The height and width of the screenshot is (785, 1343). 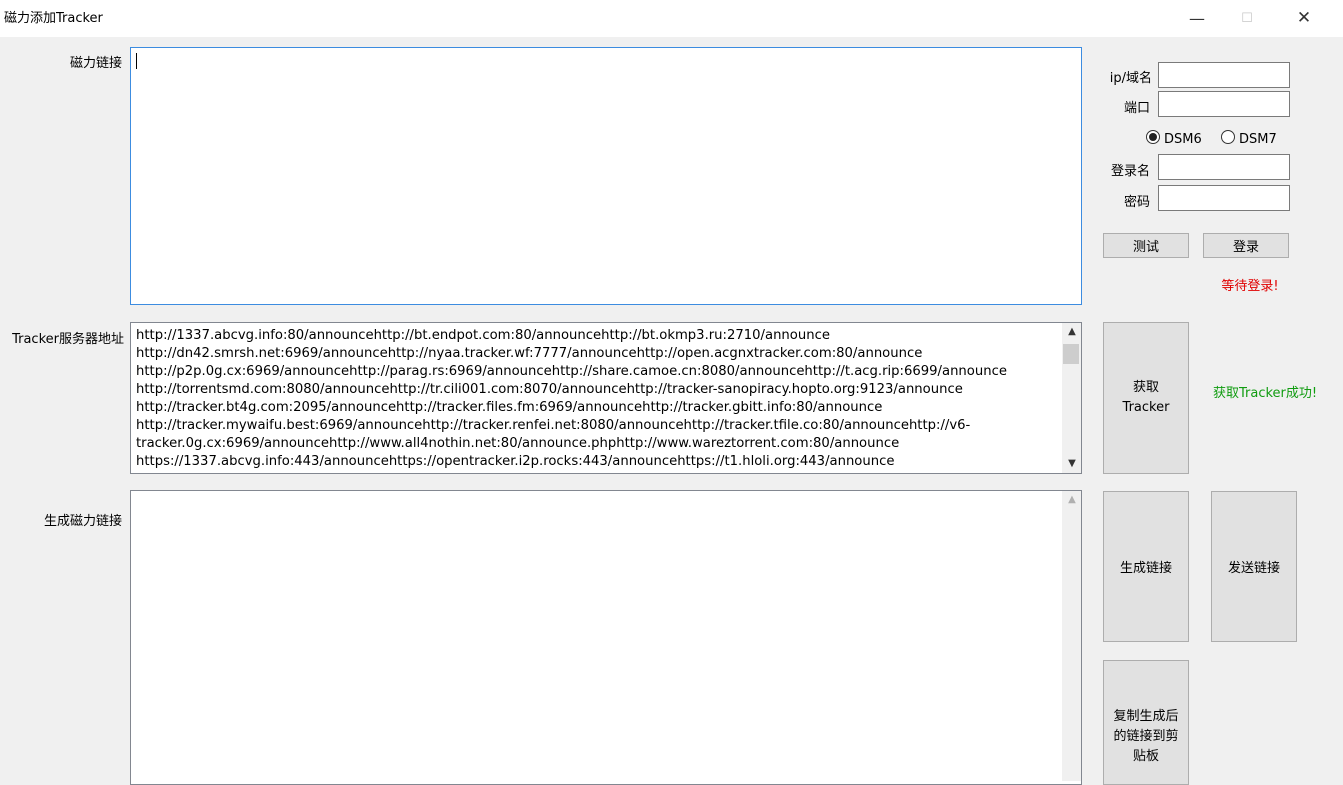 What do you see at coordinates (1146, 245) in the screenshot?
I see `test-button: 测试` at bounding box center [1146, 245].